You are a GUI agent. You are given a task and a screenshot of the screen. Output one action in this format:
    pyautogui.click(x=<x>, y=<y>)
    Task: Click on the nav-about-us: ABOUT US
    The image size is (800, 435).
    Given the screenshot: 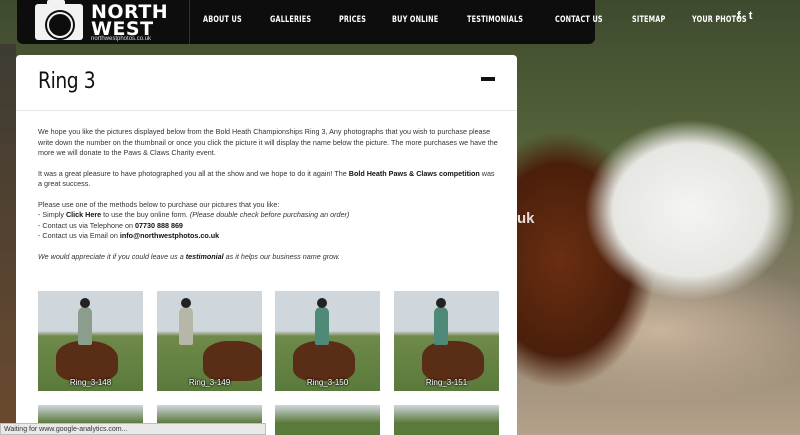 What is the action you would take?
    pyautogui.click(x=222, y=20)
    